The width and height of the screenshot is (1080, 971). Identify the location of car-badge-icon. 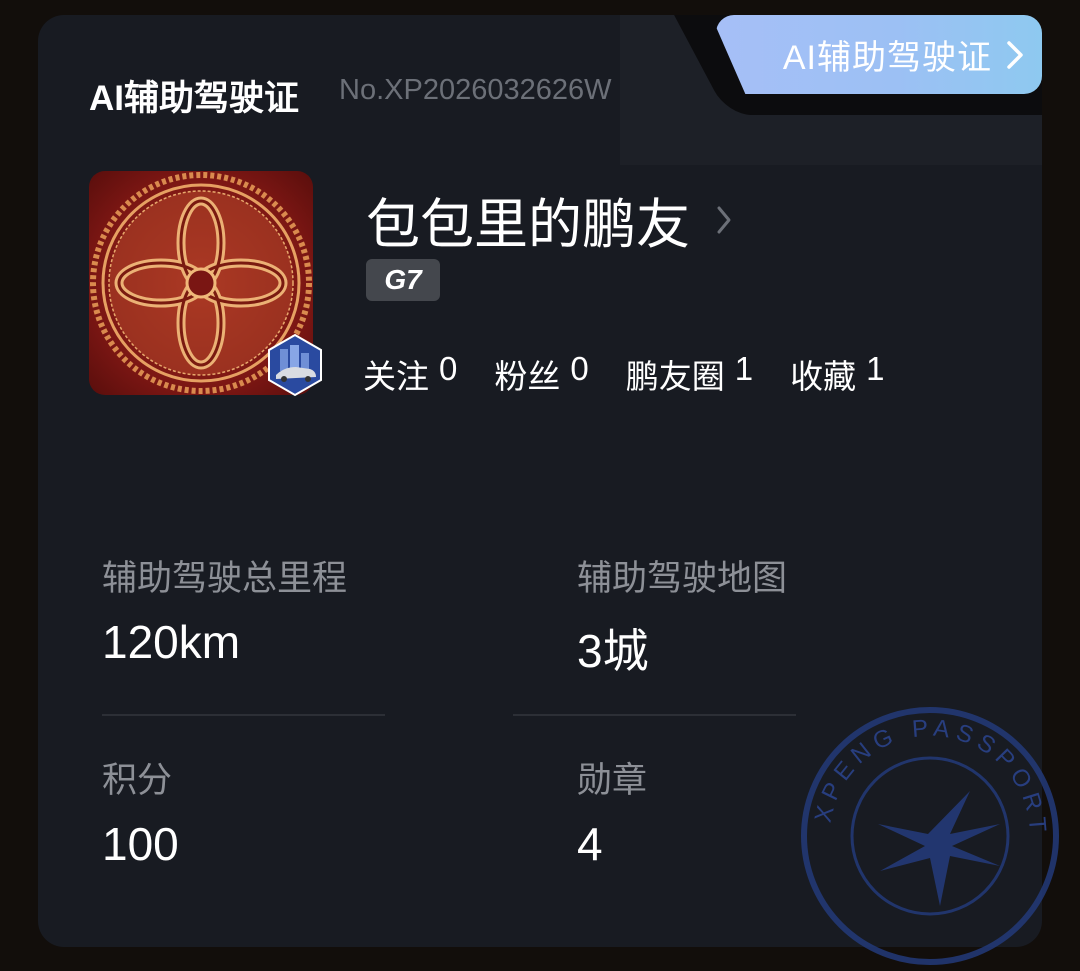
(295, 365).